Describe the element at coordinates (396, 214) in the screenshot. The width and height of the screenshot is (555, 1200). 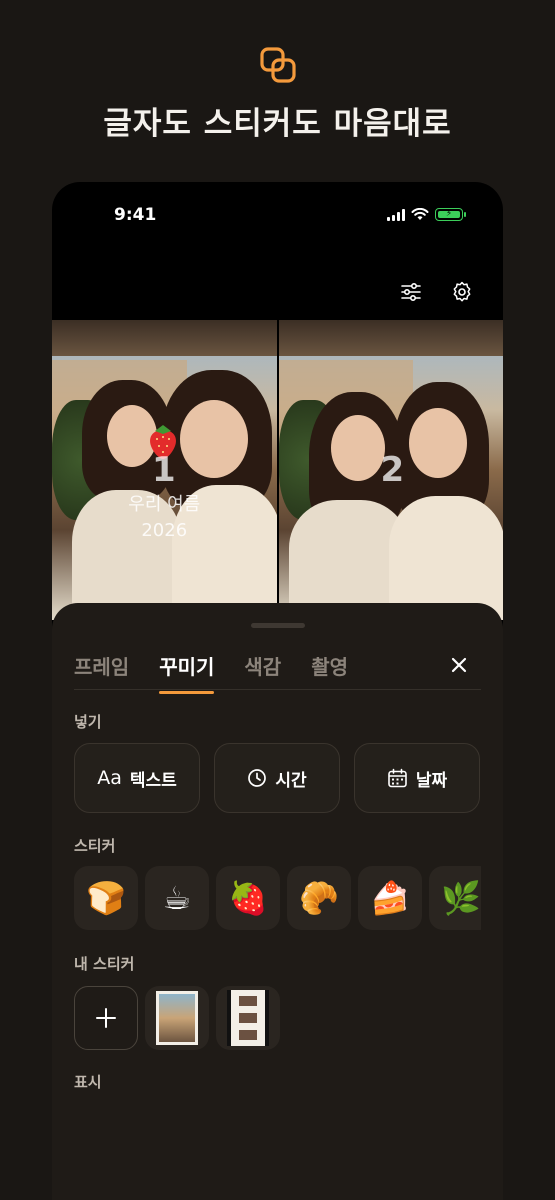
I see `cellular-icon` at that location.